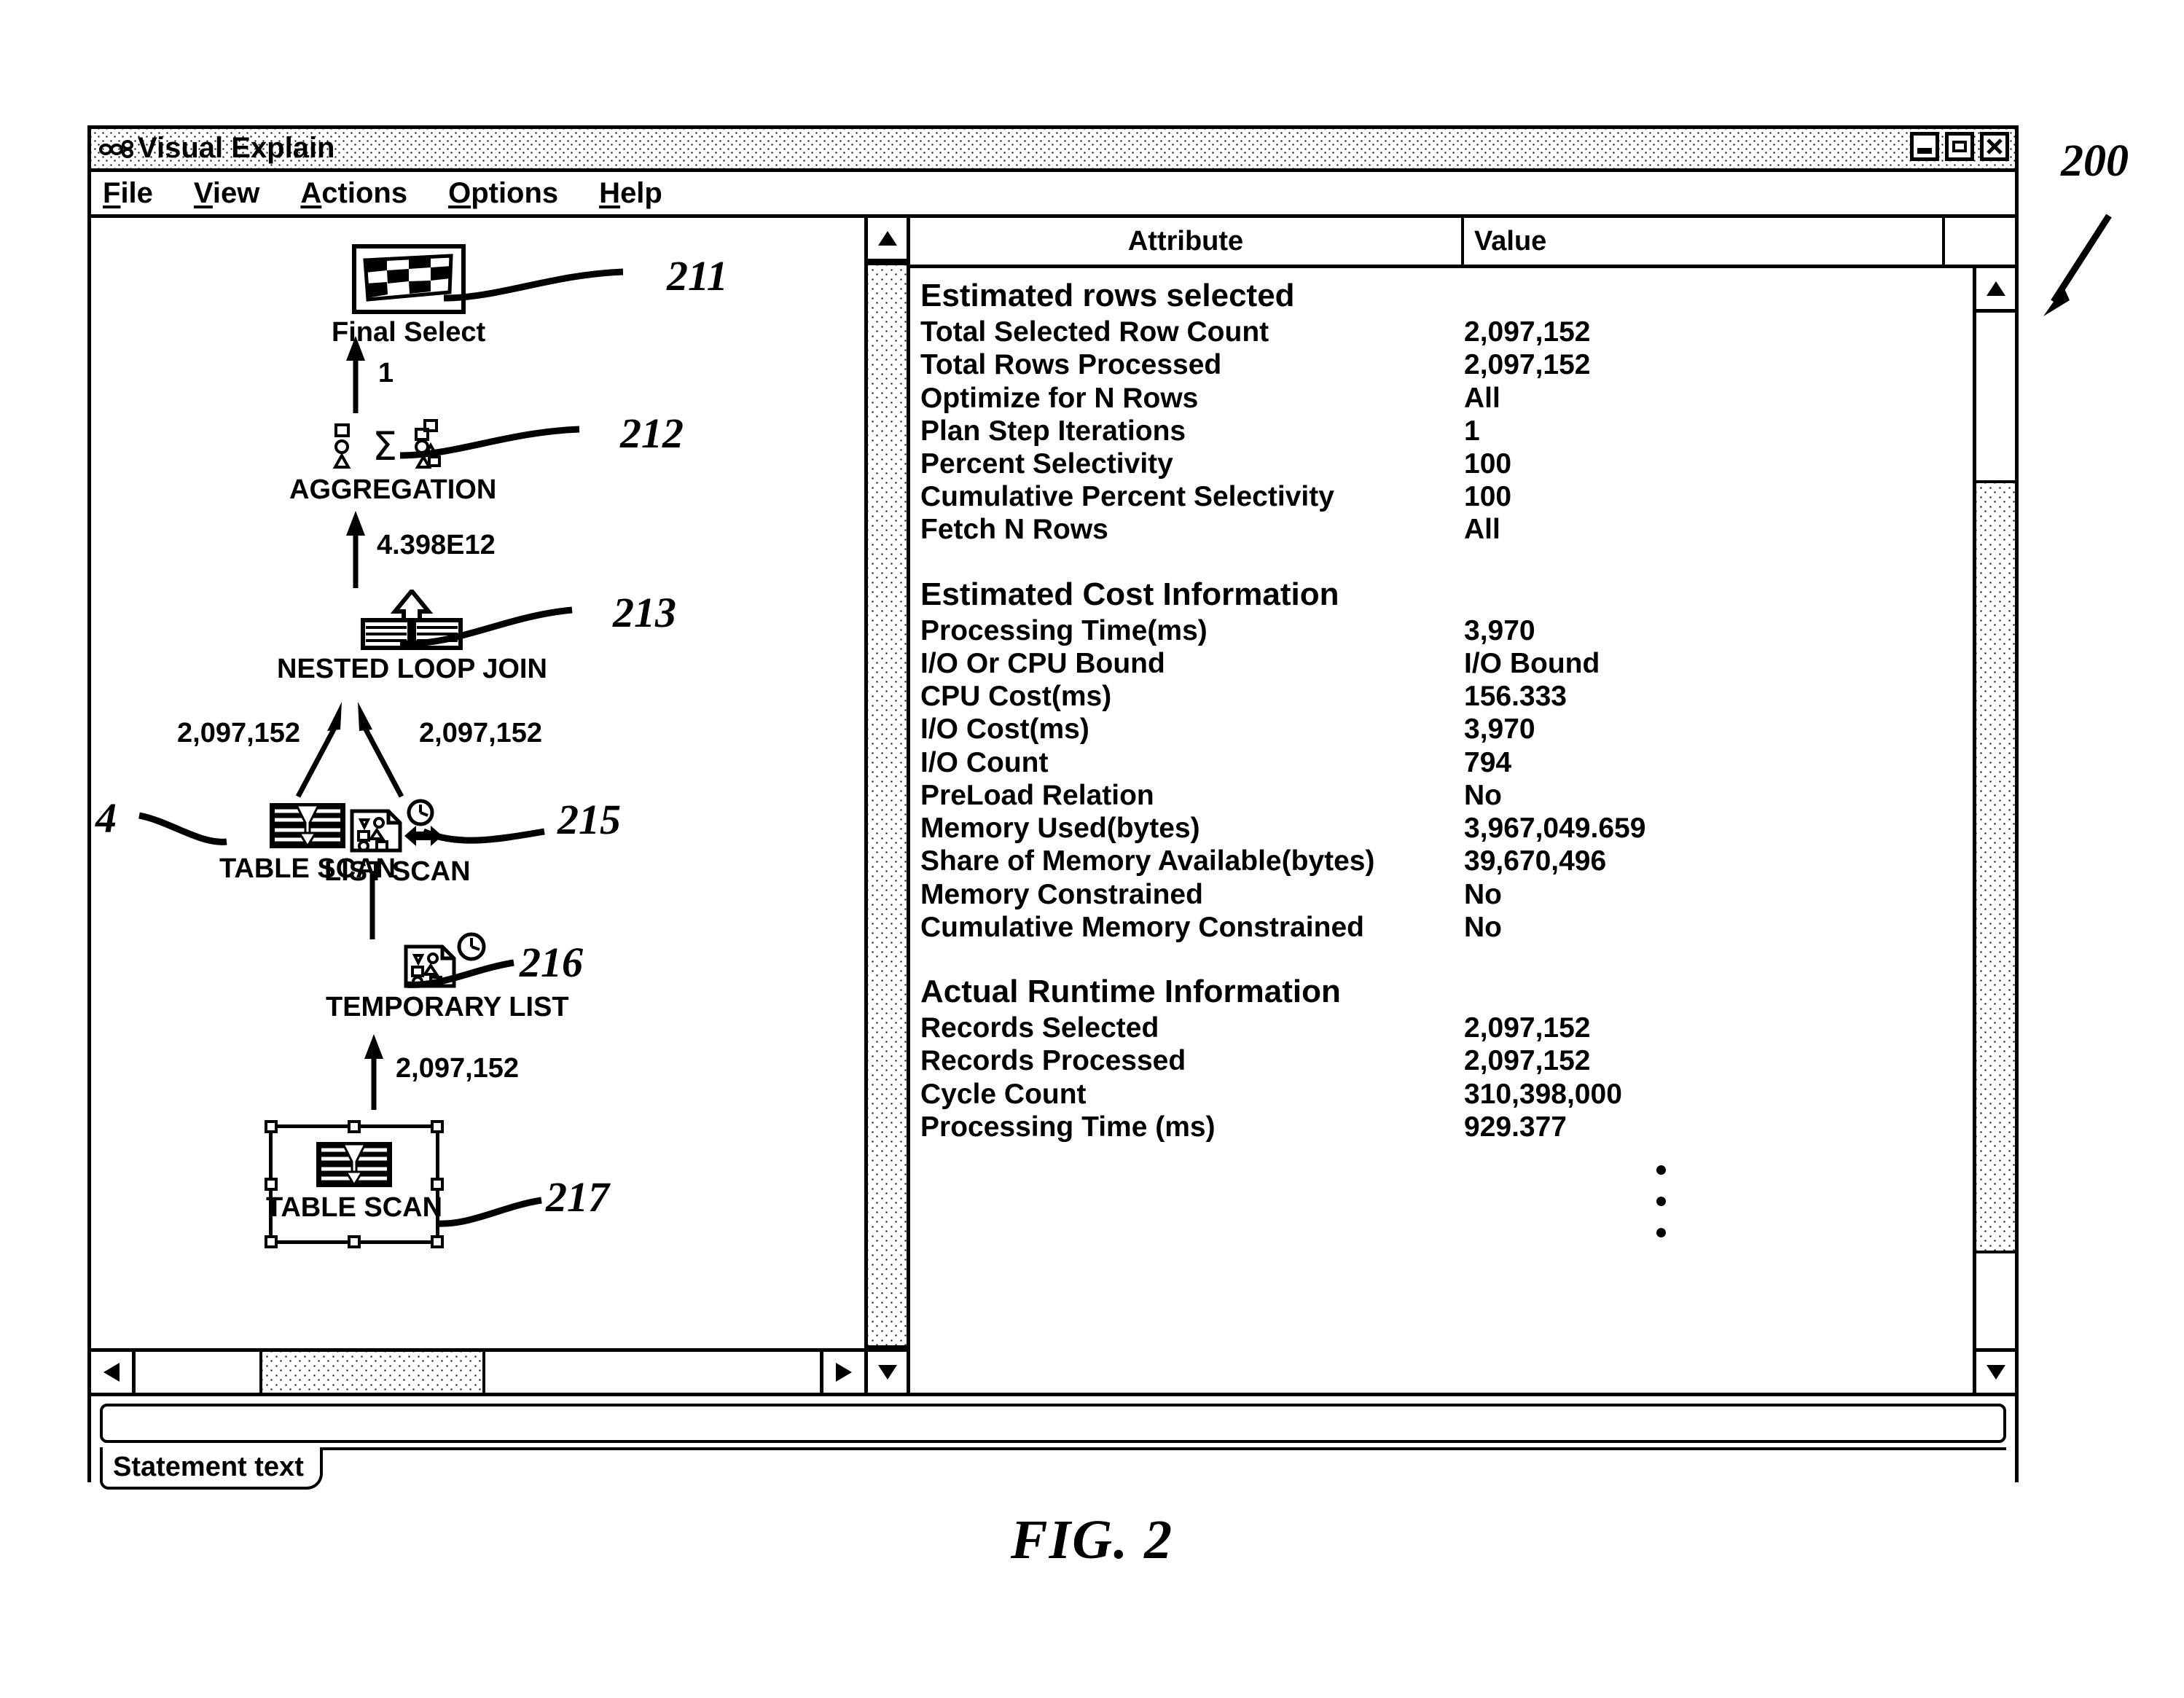 The height and width of the screenshot is (1698, 2184). I want to click on graph-vertical-scroll-thumb, so click(887, 805).